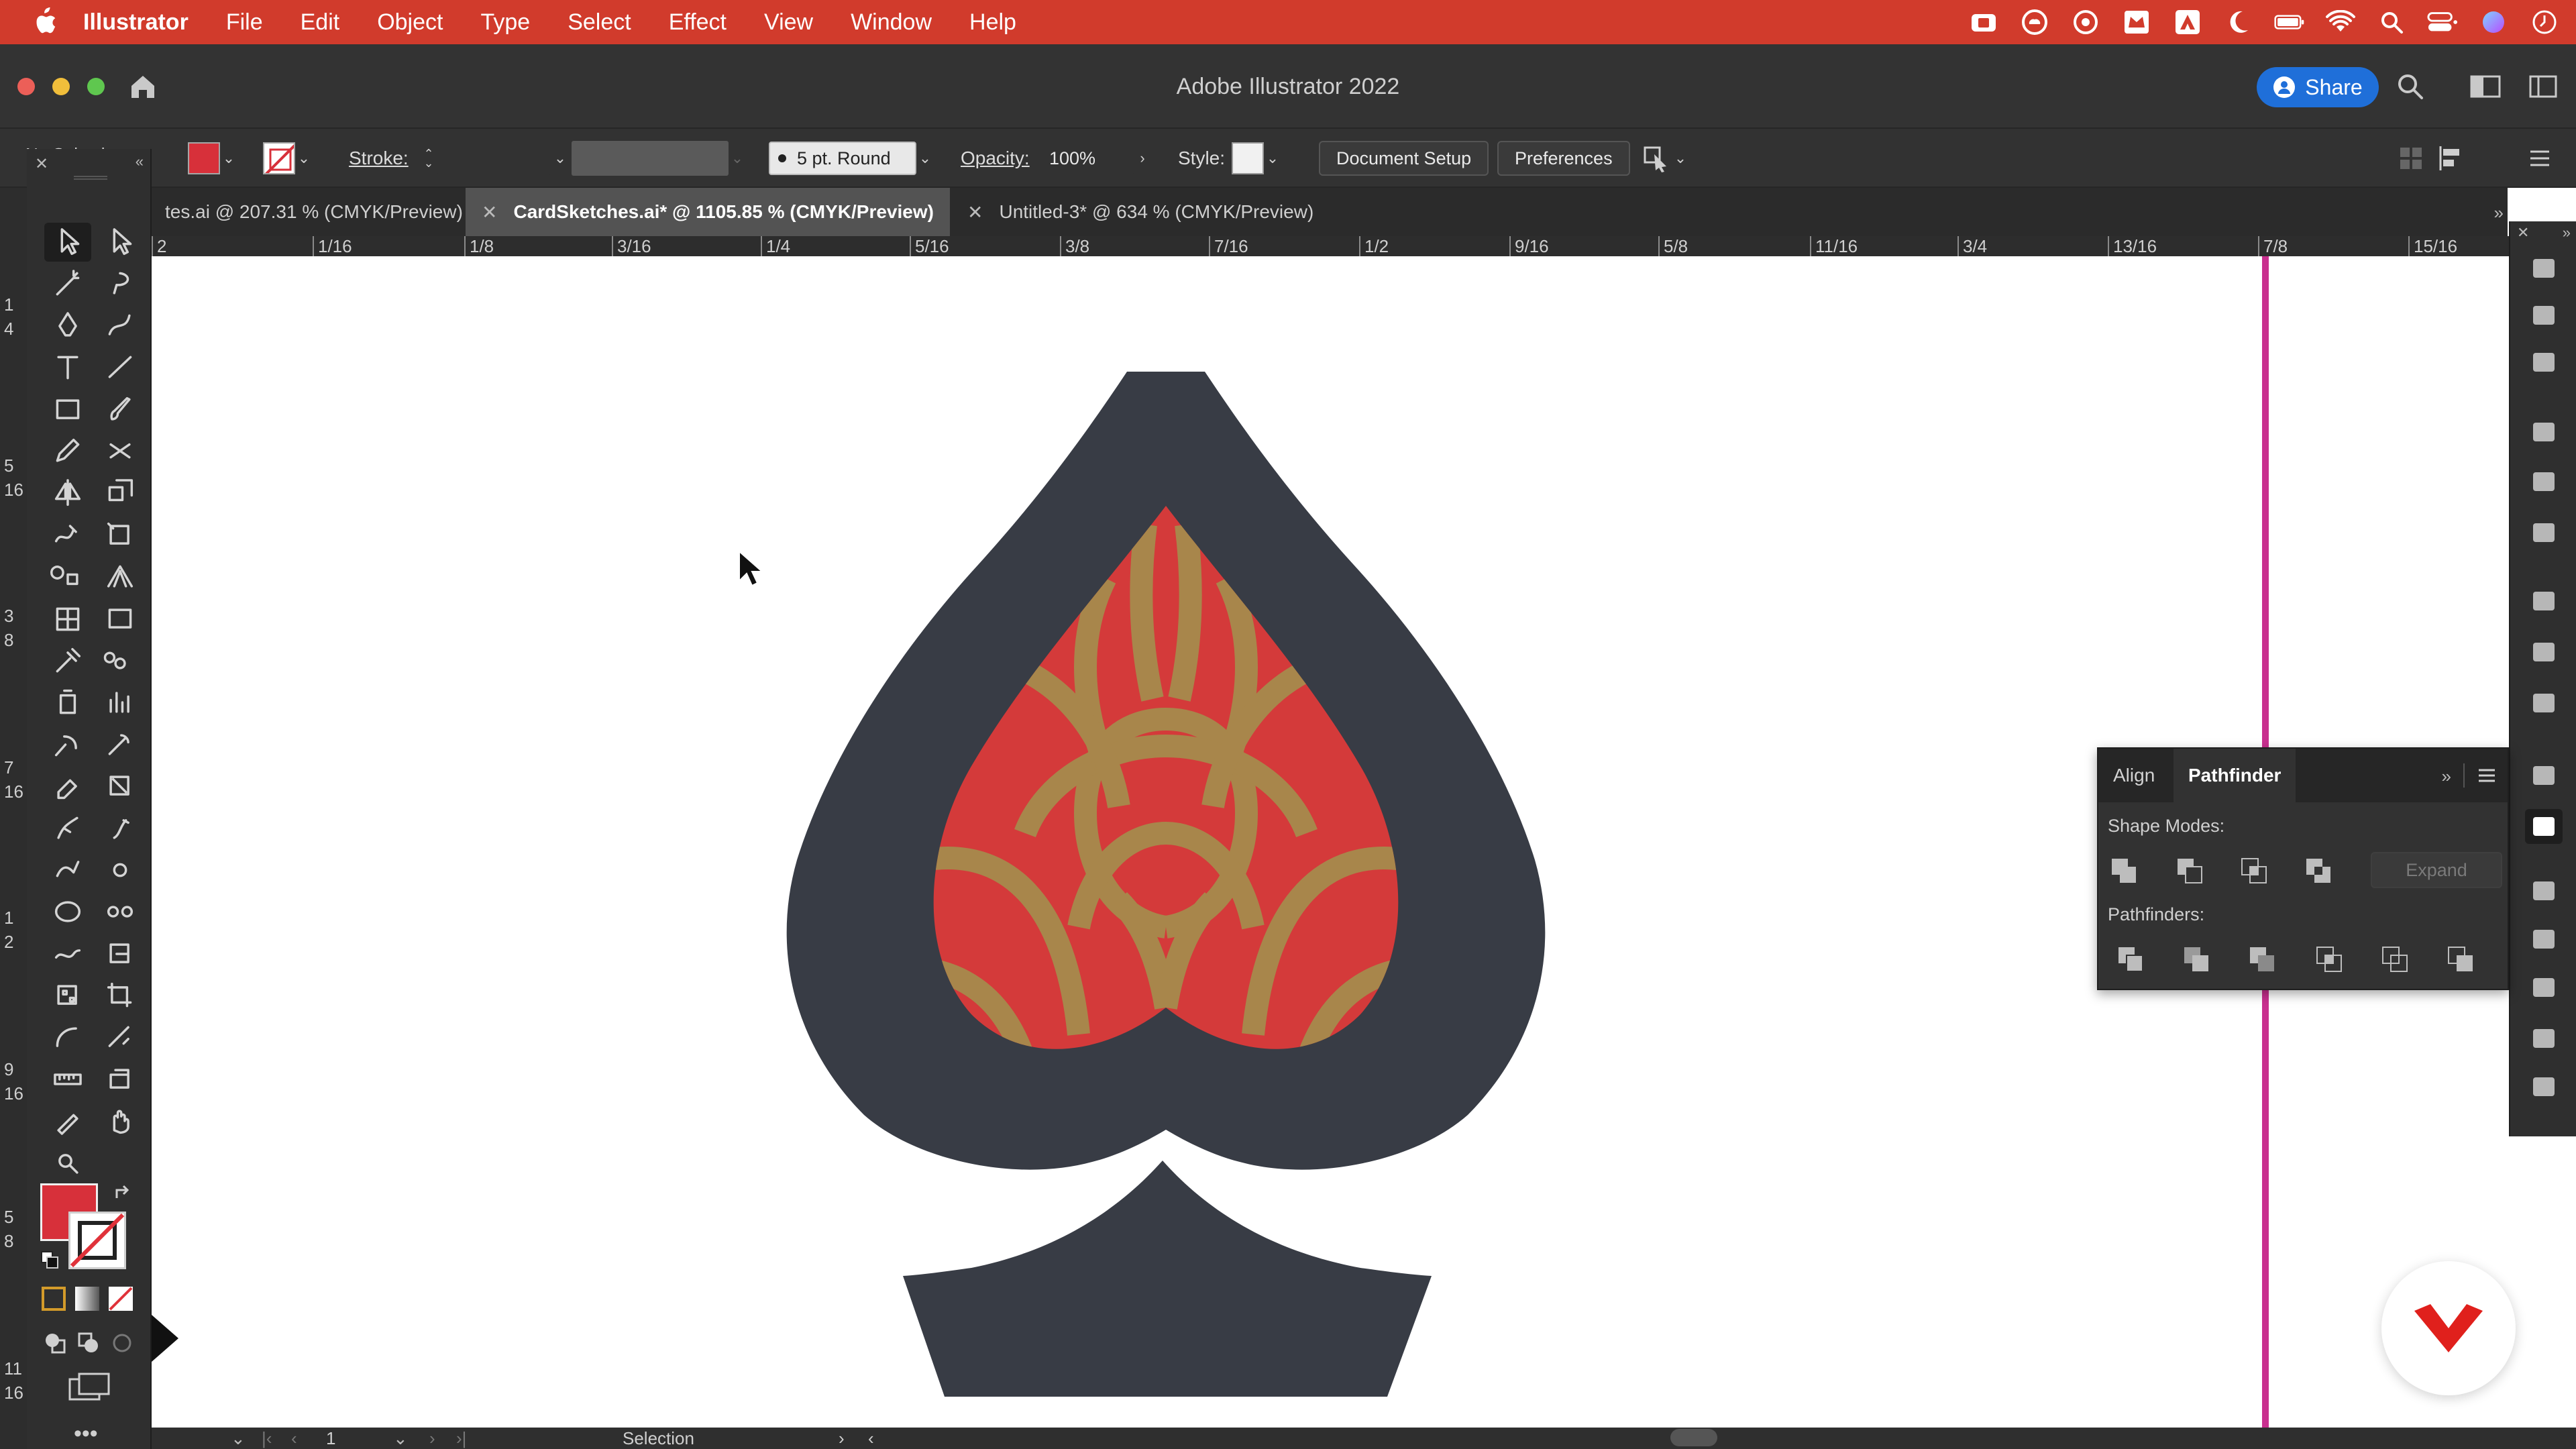 This screenshot has width=2576, height=1449. I want to click on screen-mode-icon, so click(89, 1388).